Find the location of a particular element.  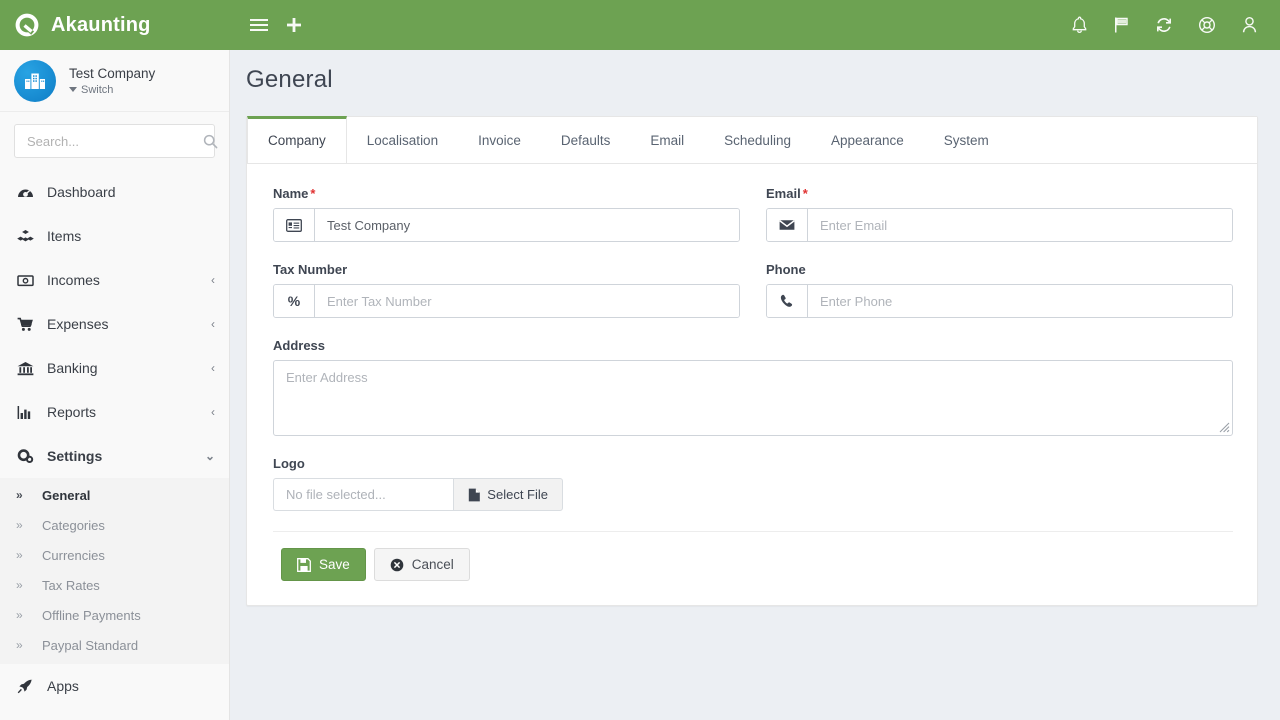

company-avatar is located at coordinates (35, 80).